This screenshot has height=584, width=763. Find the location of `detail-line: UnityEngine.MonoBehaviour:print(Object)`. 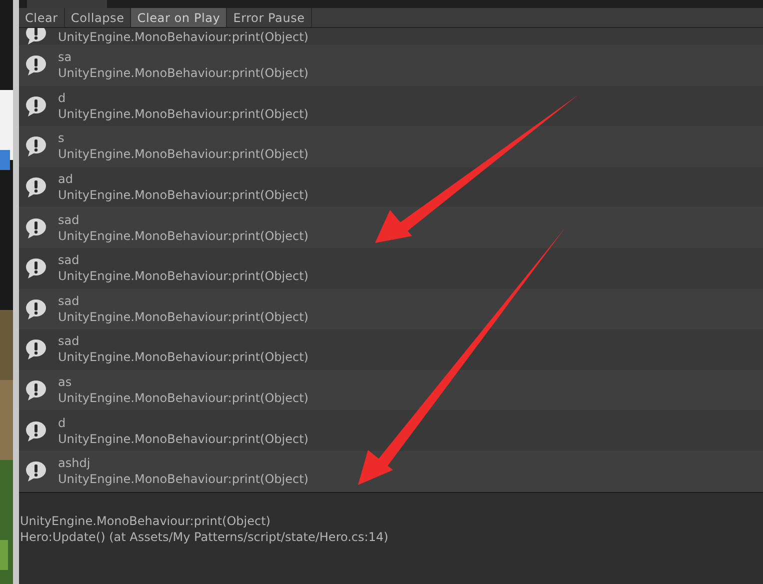

detail-line: UnityEngine.MonoBehaviour:print(Object) is located at coordinates (146, 520).